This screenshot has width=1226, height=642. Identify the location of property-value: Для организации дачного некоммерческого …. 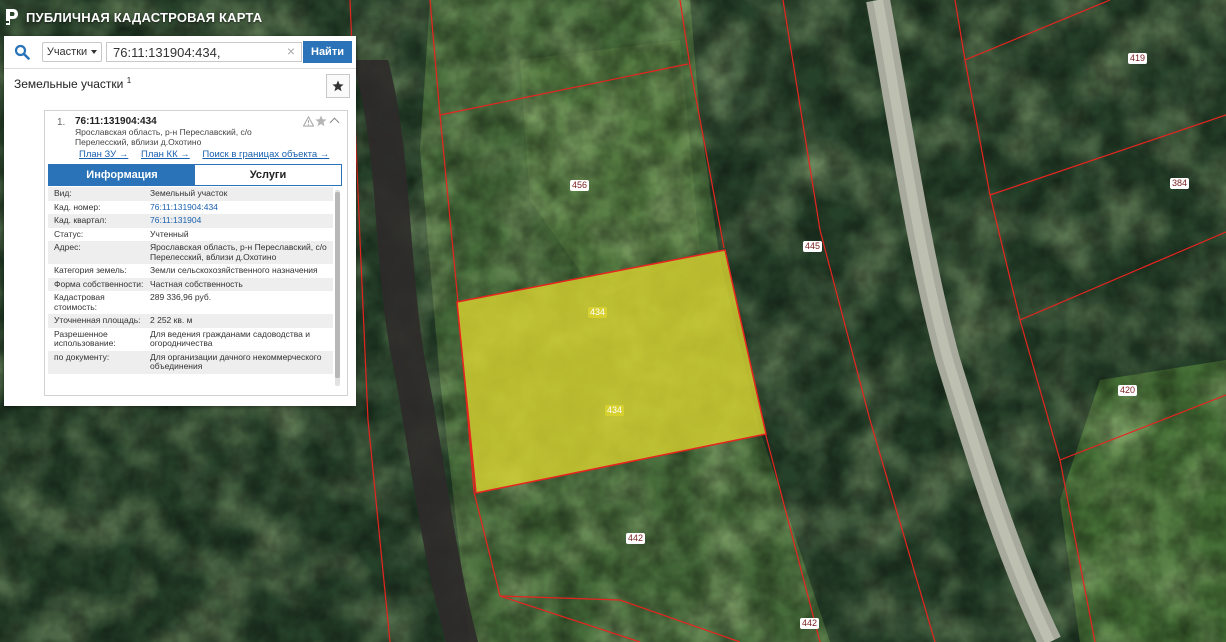
(236, 361).